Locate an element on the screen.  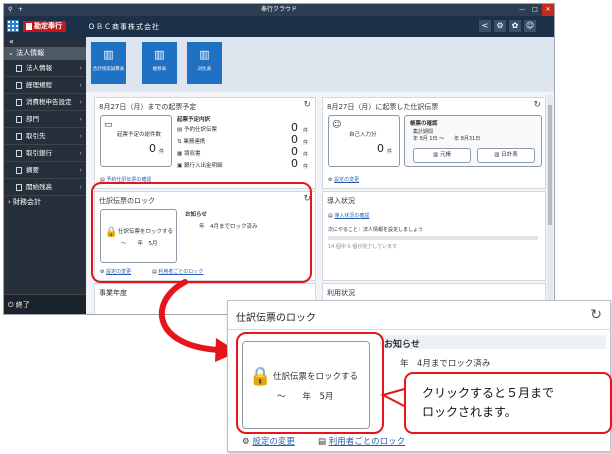
callout-box: クリックすると５月まで ロックされます。 is located at coordinates (508, 403).